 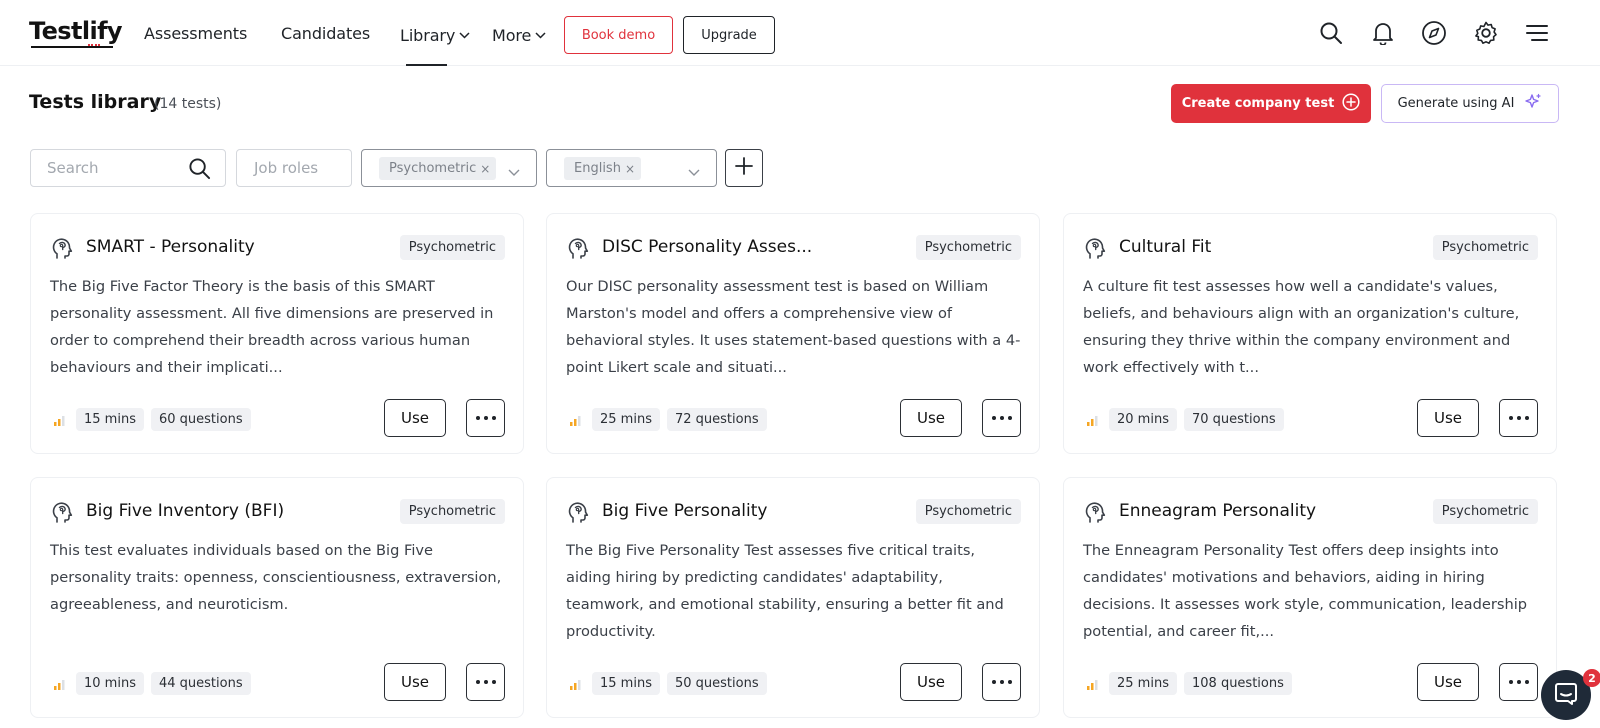 I want to click on compass-icon, so click(x=1434, y=33).